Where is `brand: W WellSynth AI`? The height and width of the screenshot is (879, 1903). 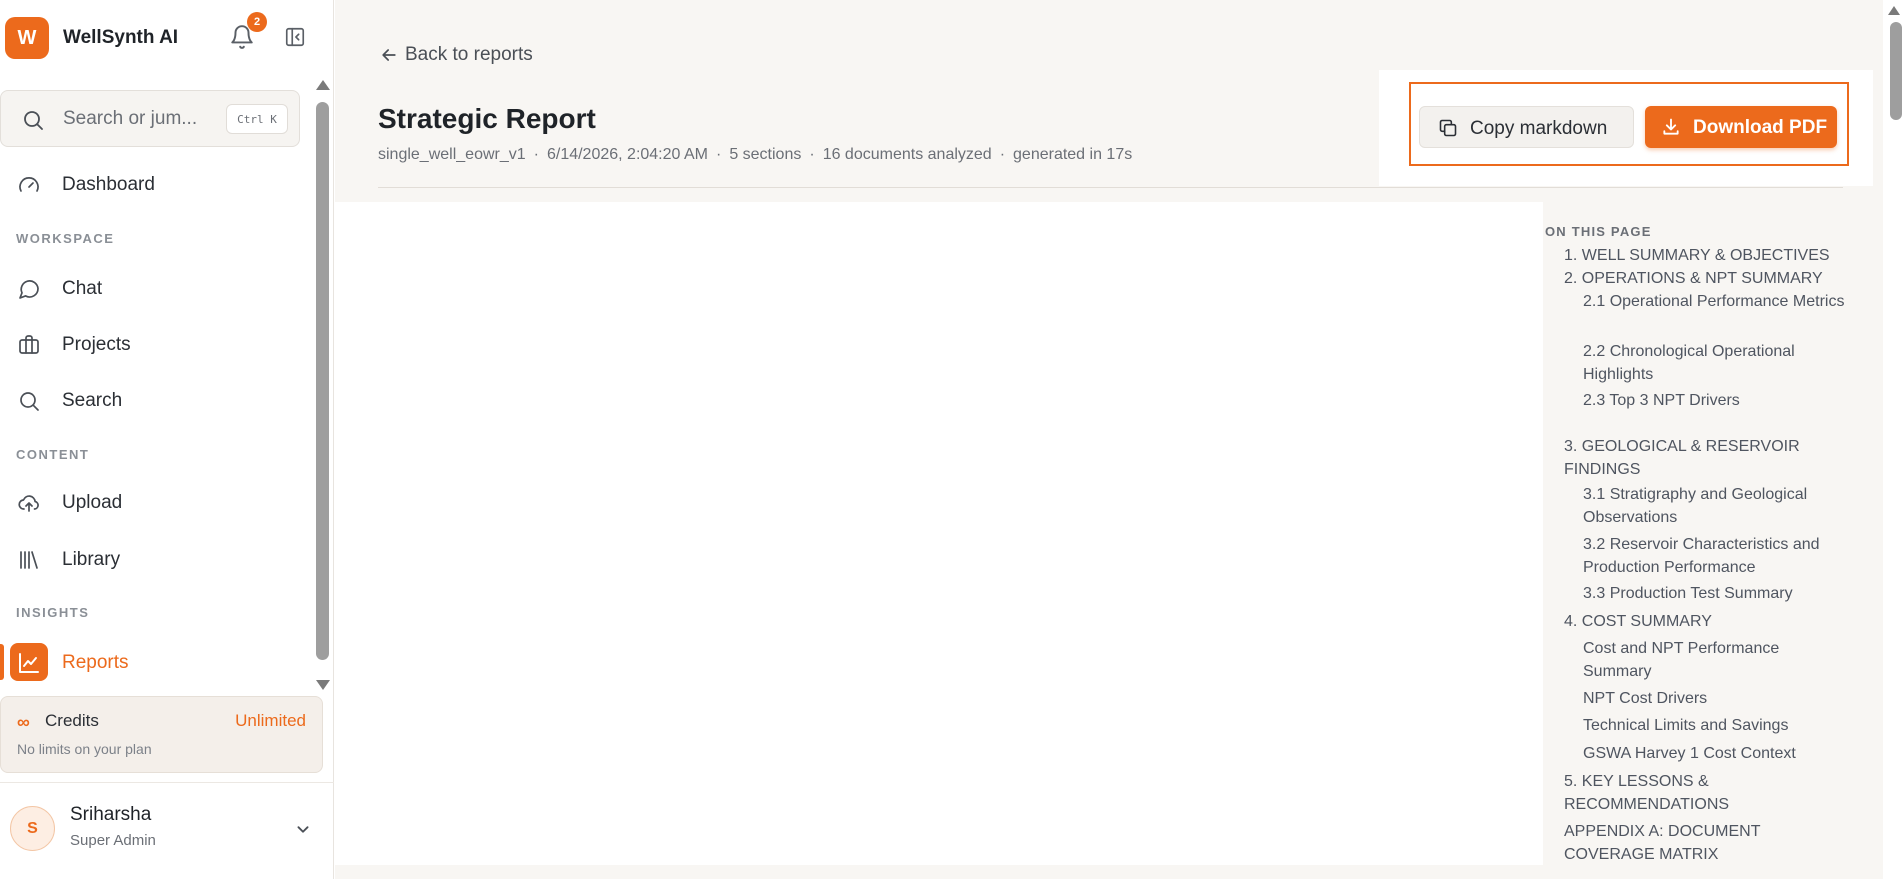
brand: W WellSynth AI is located at coordinates (91, 38).